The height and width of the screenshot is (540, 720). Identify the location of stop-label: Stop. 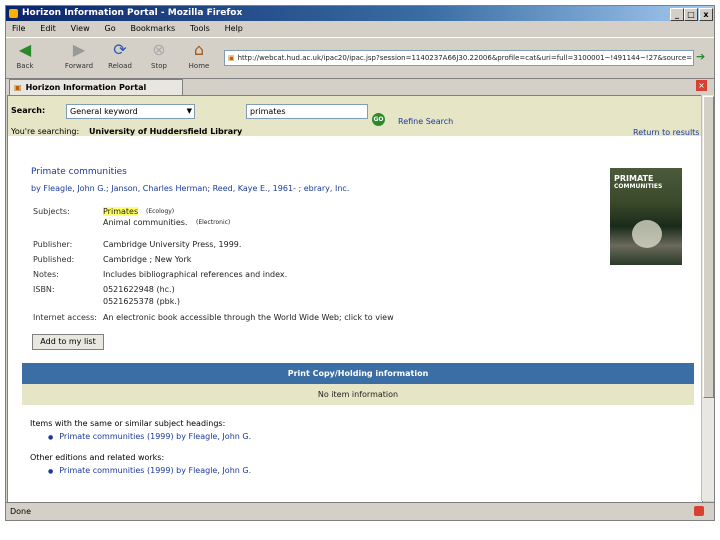
(159, 66).